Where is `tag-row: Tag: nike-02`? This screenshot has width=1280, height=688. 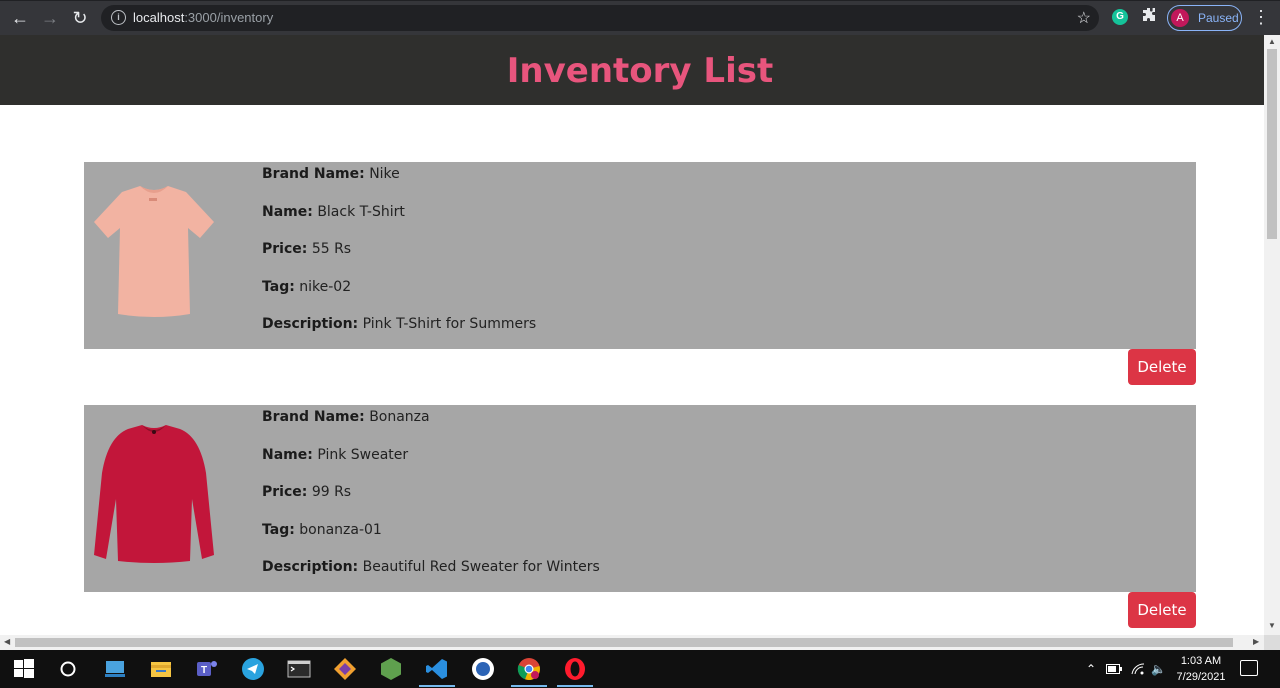
tag-row: Tag: nike-02 is located at coordinates (399, 297).